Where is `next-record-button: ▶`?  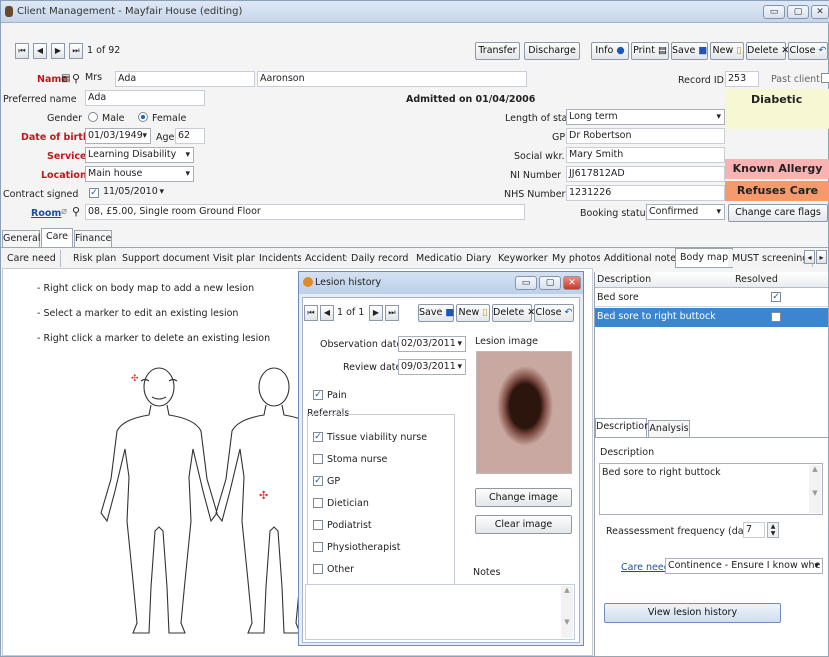
next-record-button: ▶ is located at coordinates (58, 51).